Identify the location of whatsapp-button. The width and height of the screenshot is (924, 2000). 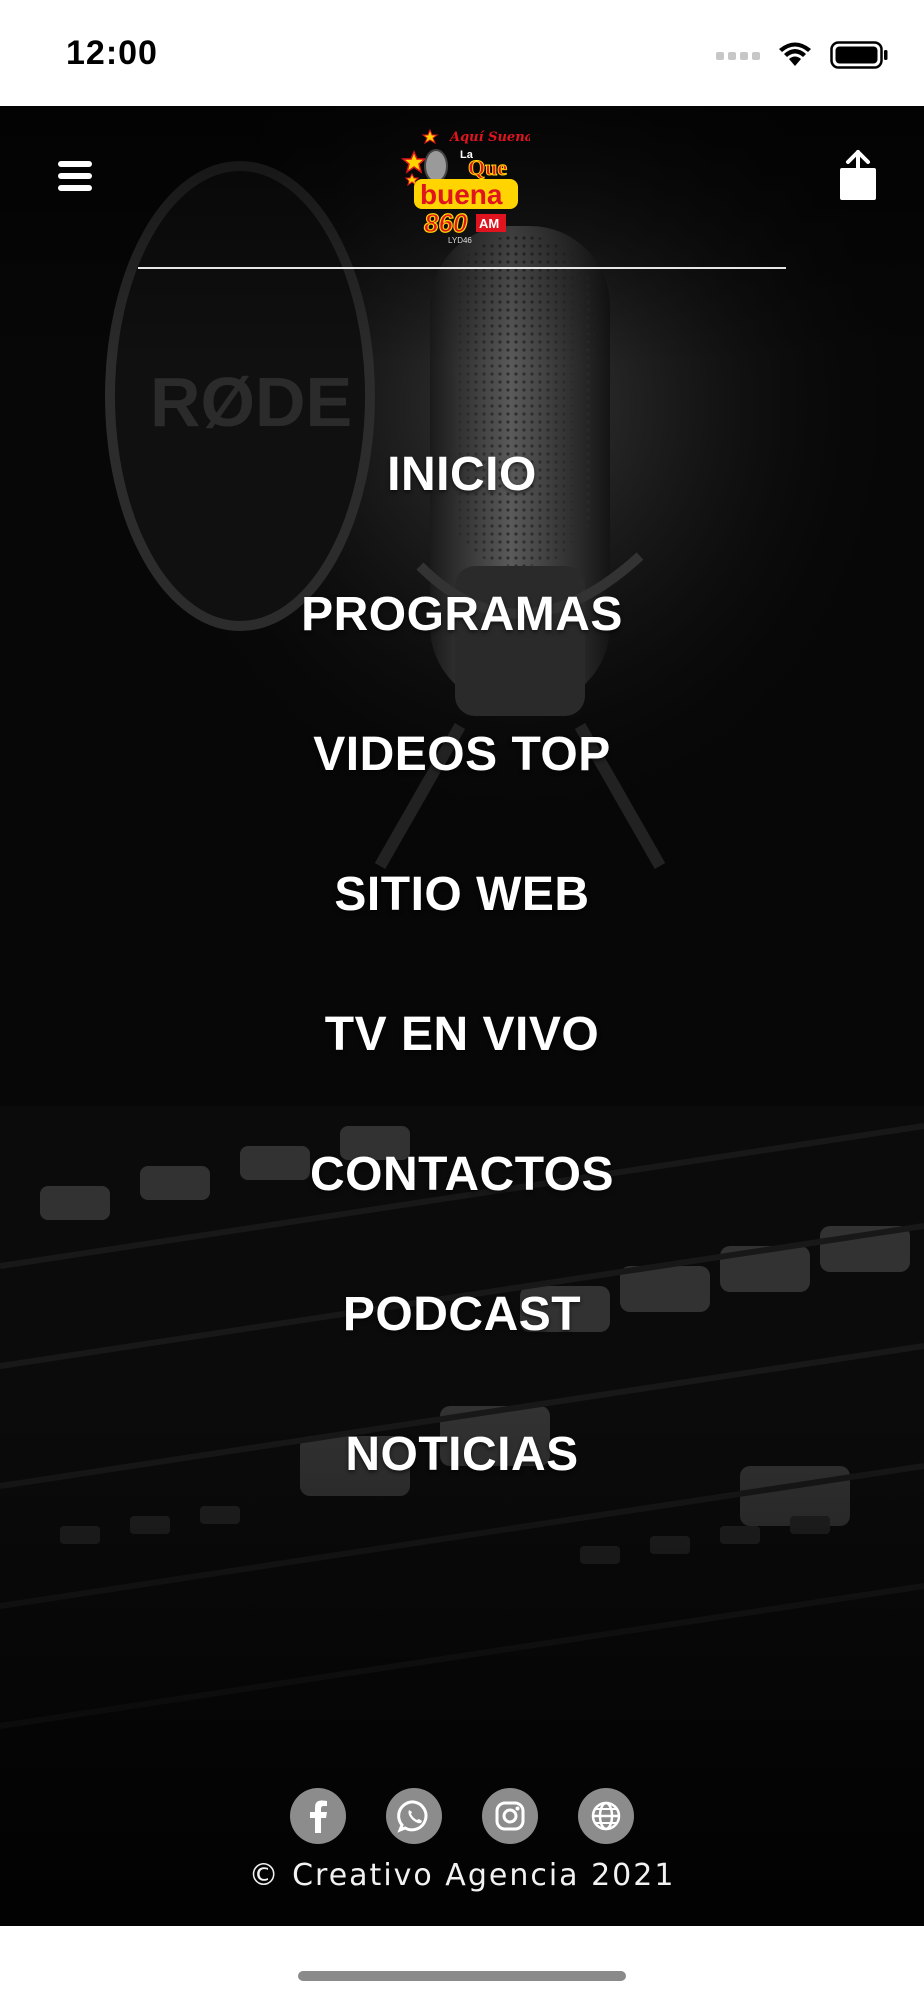
(414, 1816).